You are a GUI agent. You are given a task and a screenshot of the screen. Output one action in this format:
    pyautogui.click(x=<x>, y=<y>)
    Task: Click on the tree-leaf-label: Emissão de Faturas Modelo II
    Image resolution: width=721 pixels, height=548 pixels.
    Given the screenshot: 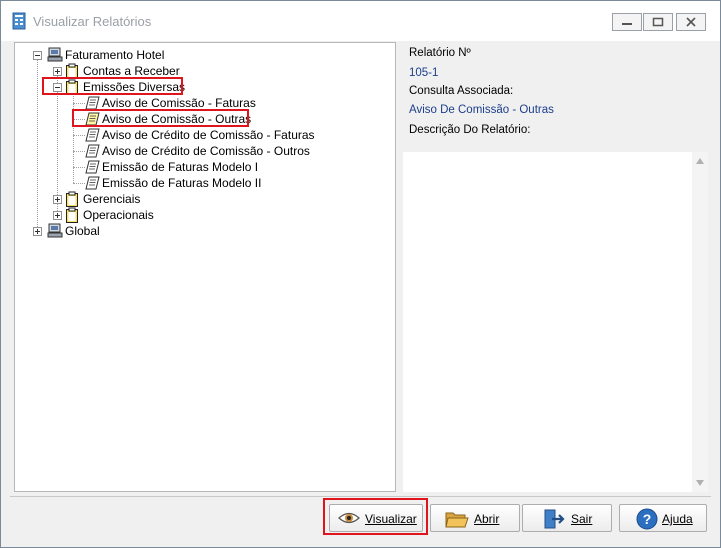 What is the action you would take?
    pyautogui.click(x=182, y=183)
    